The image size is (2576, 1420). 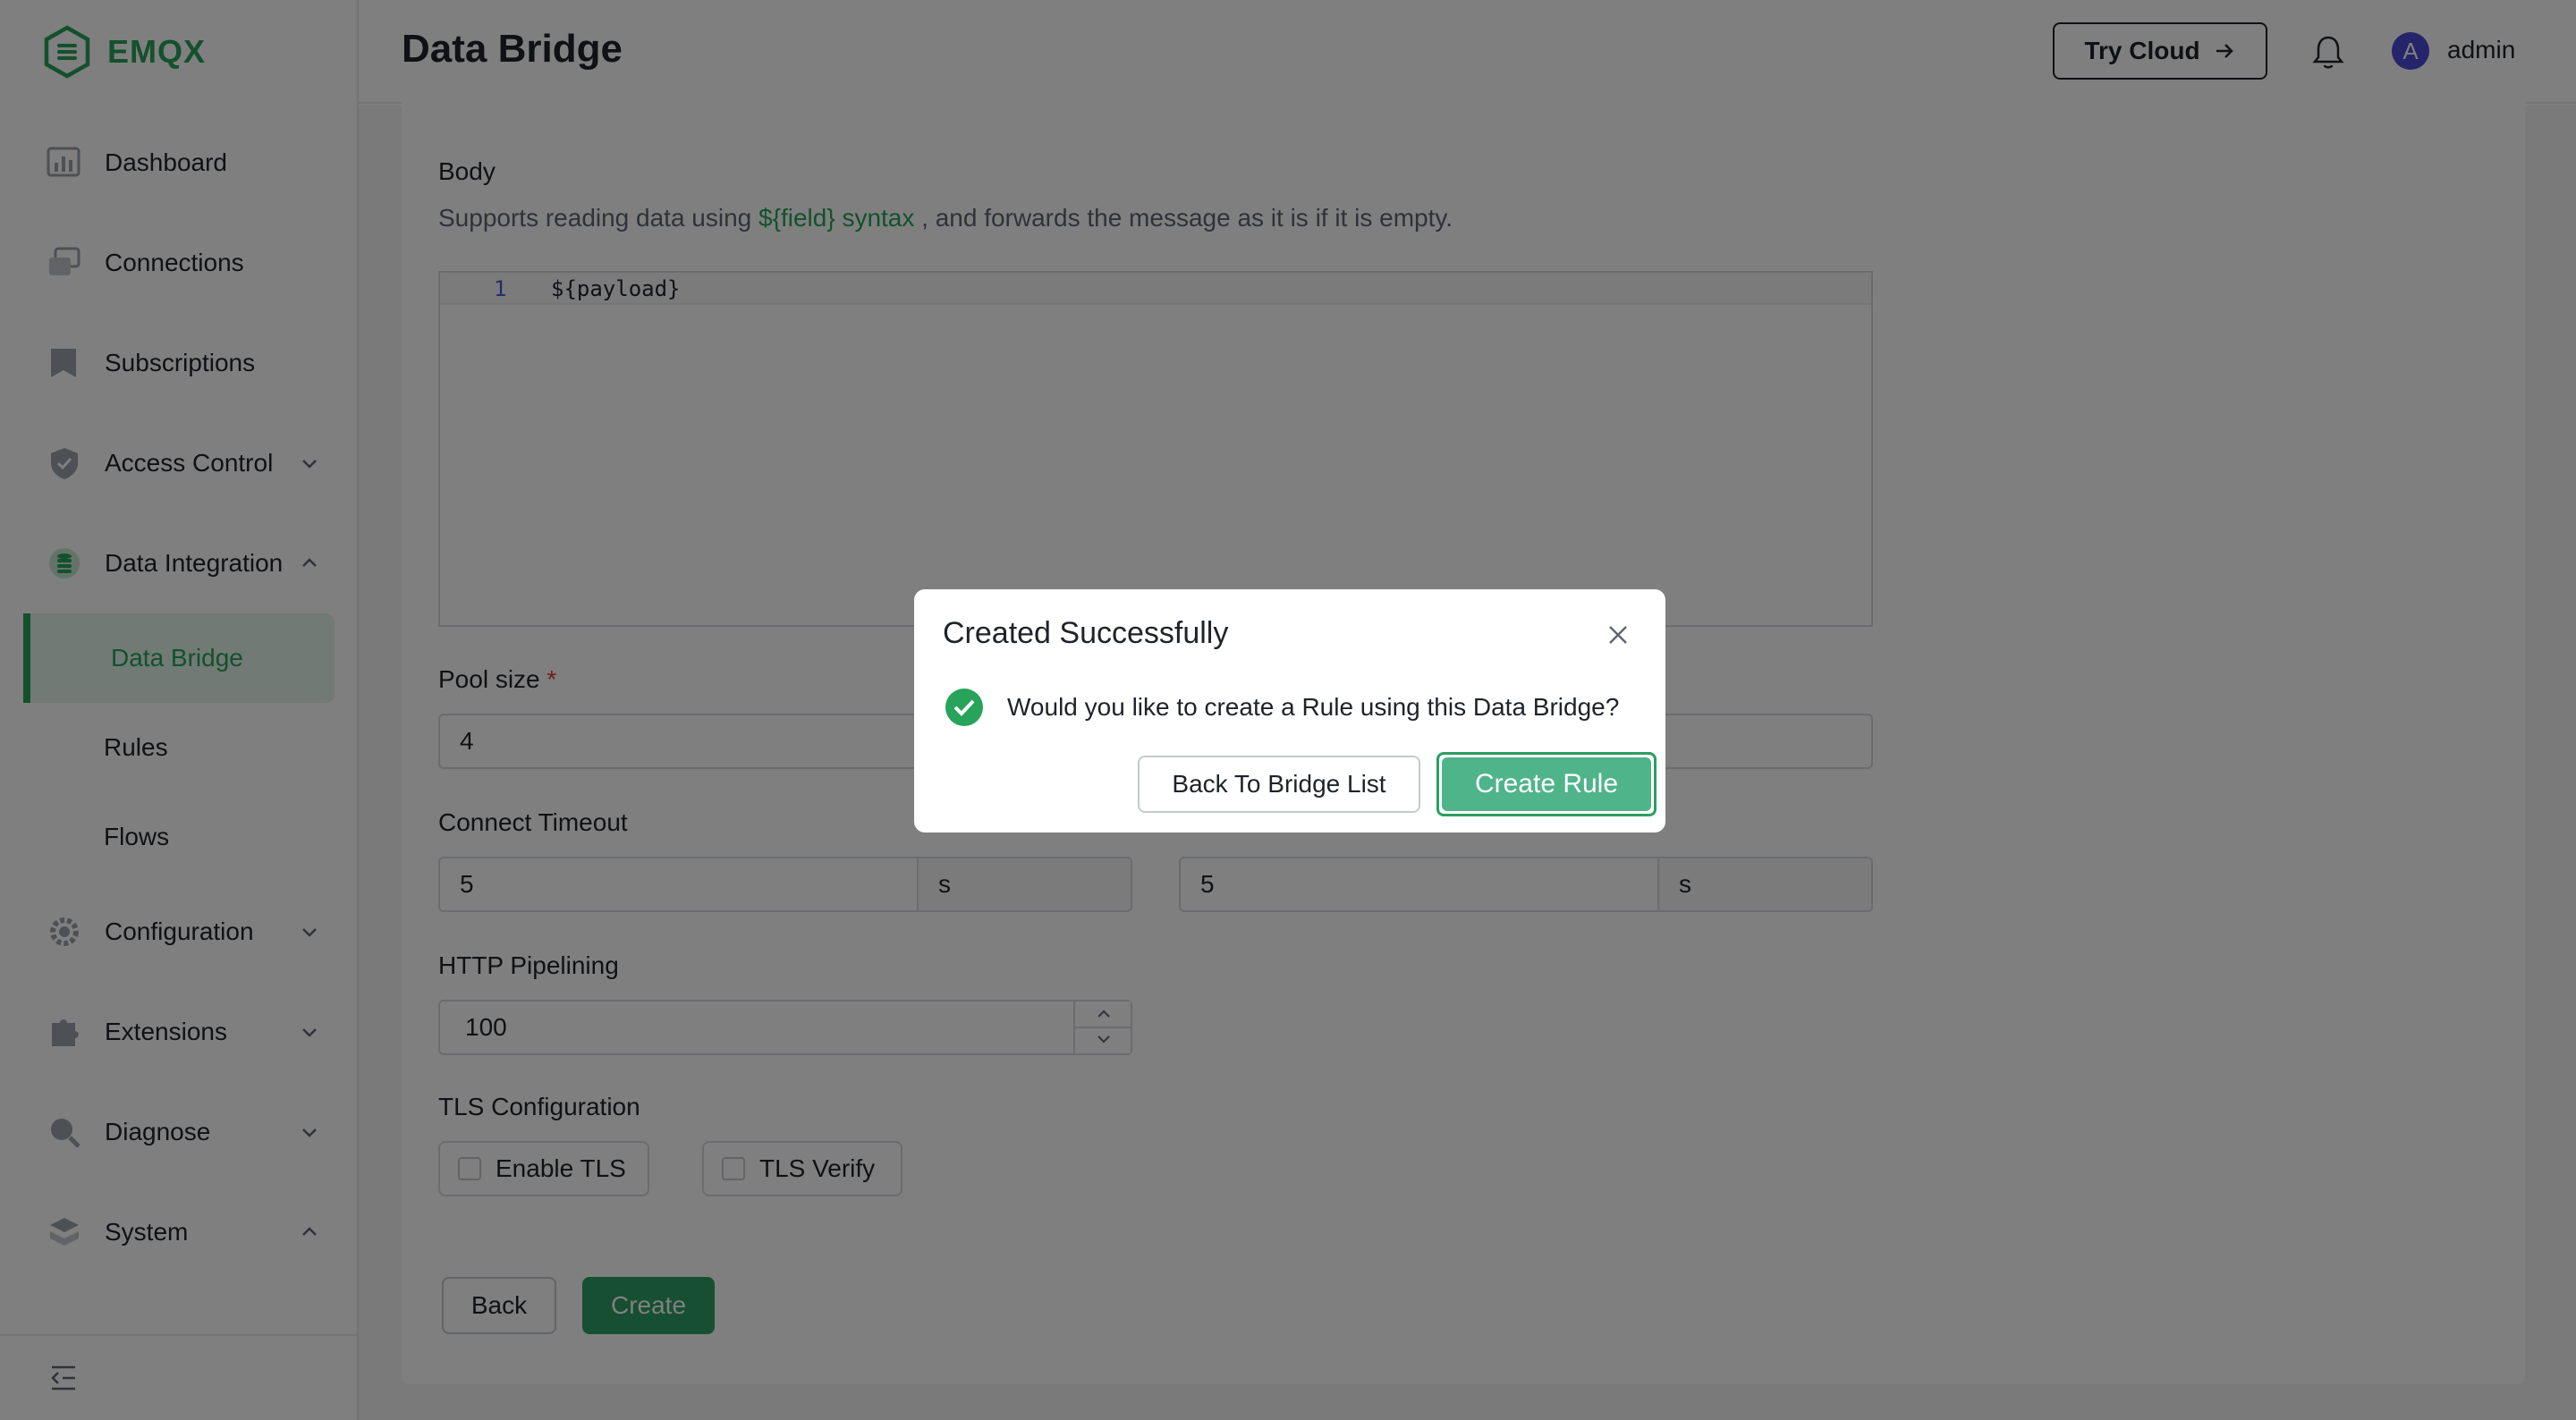 What do you see at coordinates (1546, 784) in the screenshot?
I see `create-rule-button: Create Rule` at bounding box center [1546, 784].